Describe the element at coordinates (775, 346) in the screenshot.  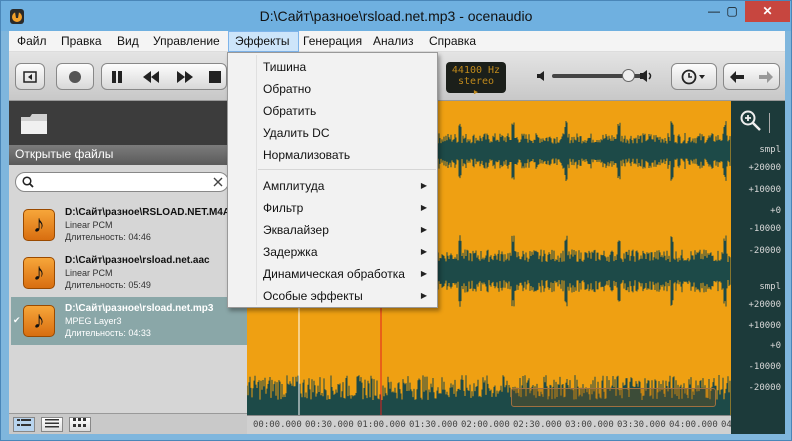
I see `scale-tick: +0` at that location.